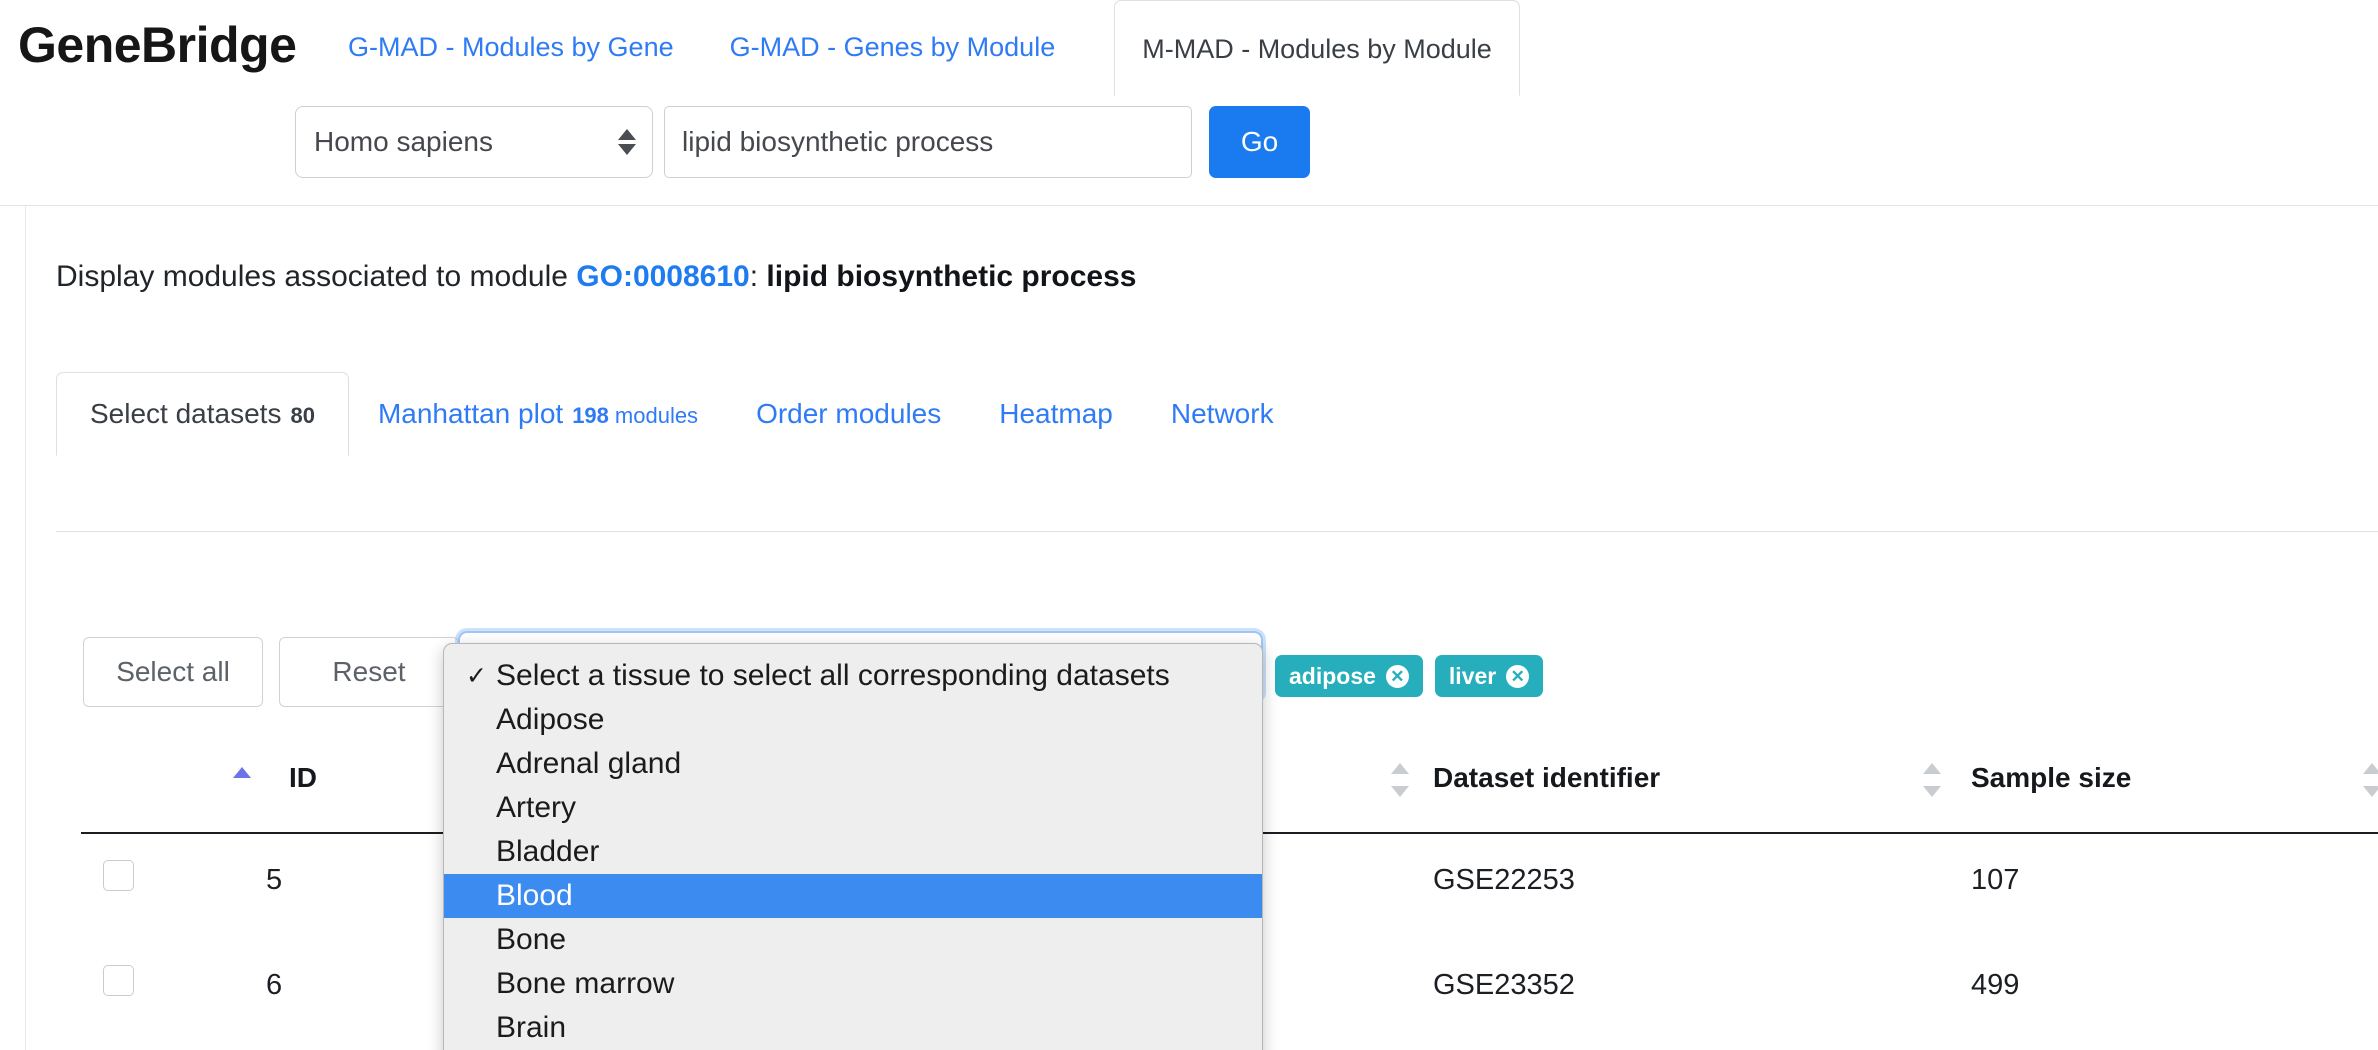 This screenshot has width=2378, height=1050. What do you see at coordinates (470, 414) in the screenshot?
I see `subtab-manhattan-plot-label: Manhattan plot` at bounding box center [470, 414].